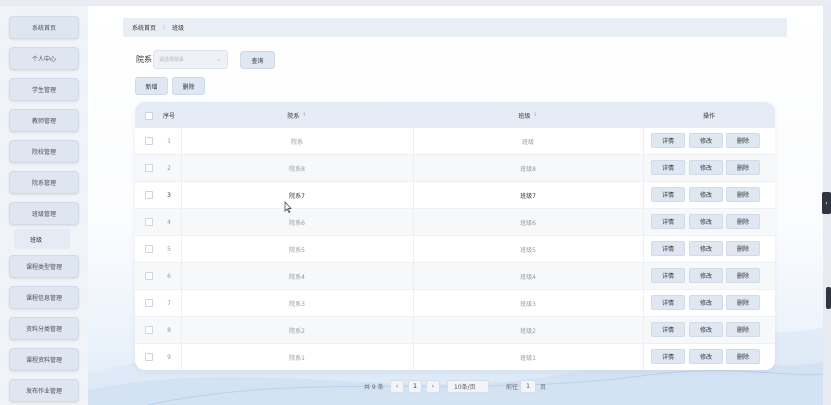 The height and width of the screenshot is (405, 831). Describe the element at coordinates (44, 27) in the screenshot. I see `sidebar-item-home: 系统首页` at that location.